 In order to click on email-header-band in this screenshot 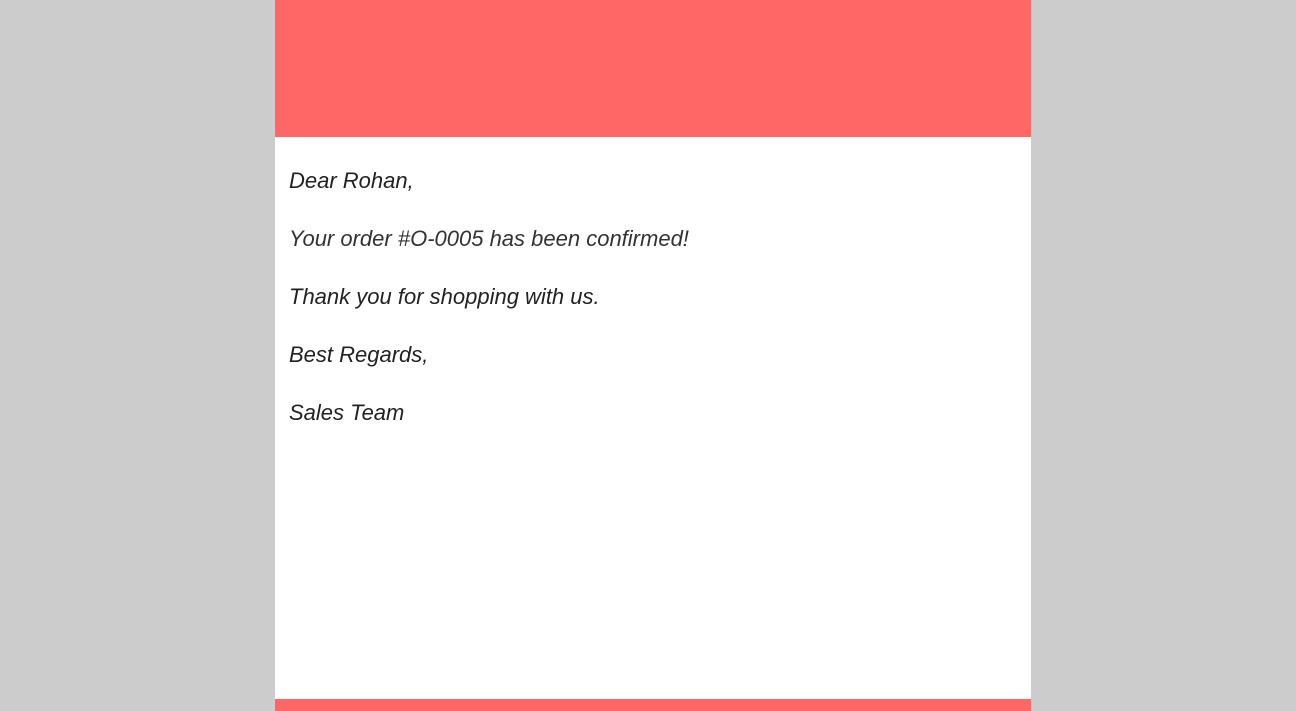, I will do `click(653, 68)`.